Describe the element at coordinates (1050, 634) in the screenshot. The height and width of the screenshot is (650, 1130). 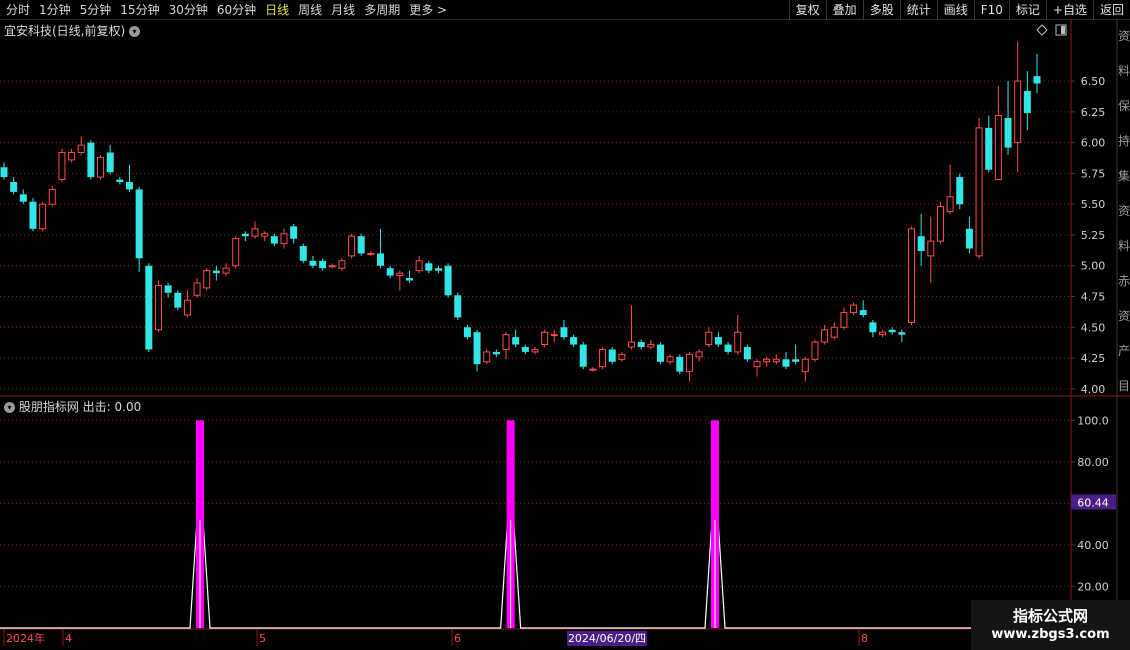
I see `watermark-line2: www.zbgs3.com` at that location.